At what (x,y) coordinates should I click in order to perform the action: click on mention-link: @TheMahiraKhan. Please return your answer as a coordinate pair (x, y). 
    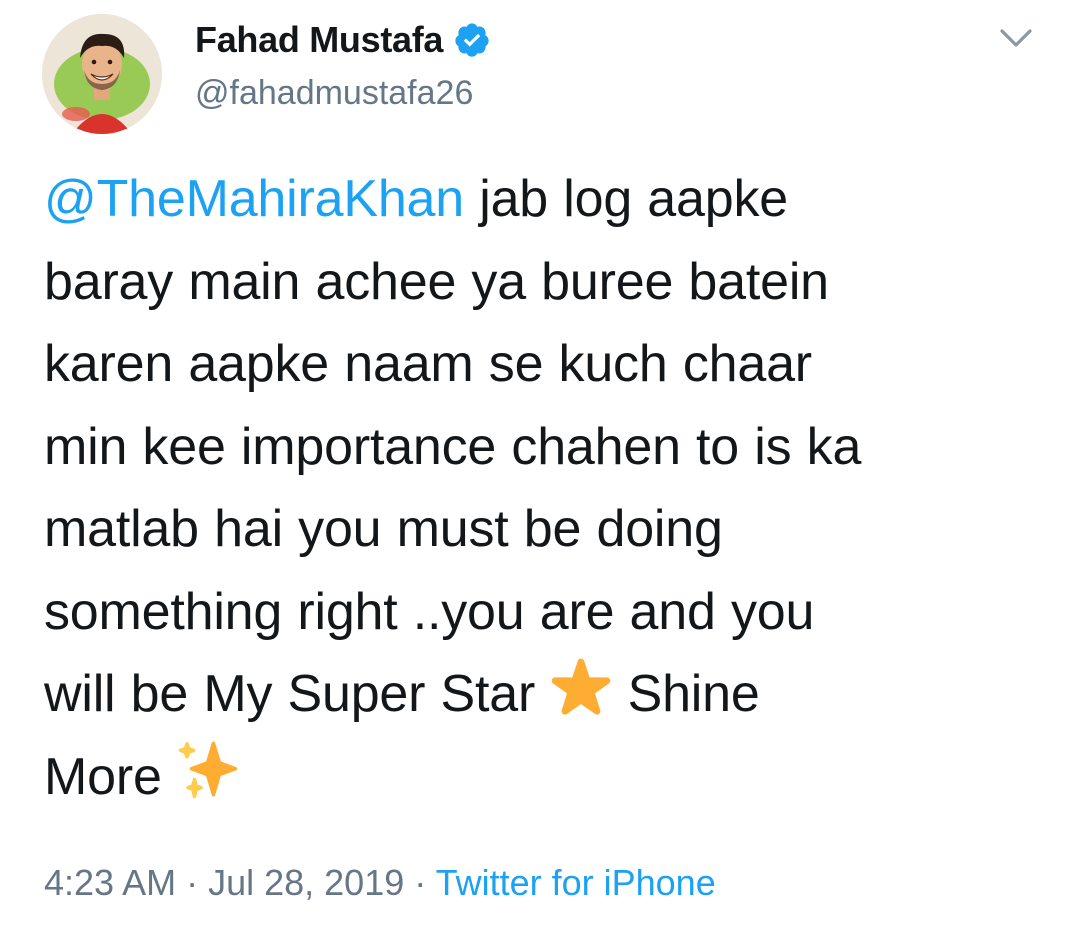
    Looking at the image, I should click on (254, 199).